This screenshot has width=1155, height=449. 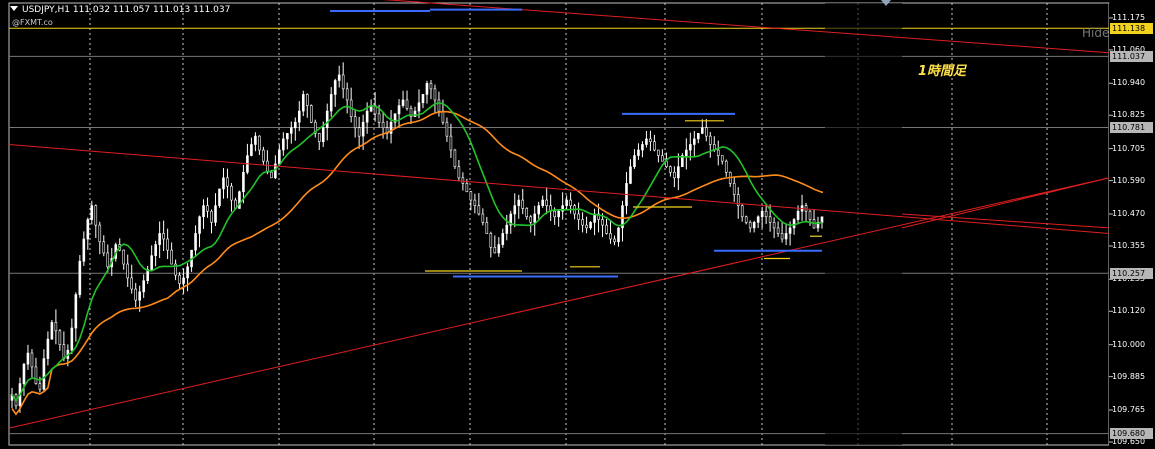 I want to click on y-tick-label: 109.765, so click(x=1129, y=410).